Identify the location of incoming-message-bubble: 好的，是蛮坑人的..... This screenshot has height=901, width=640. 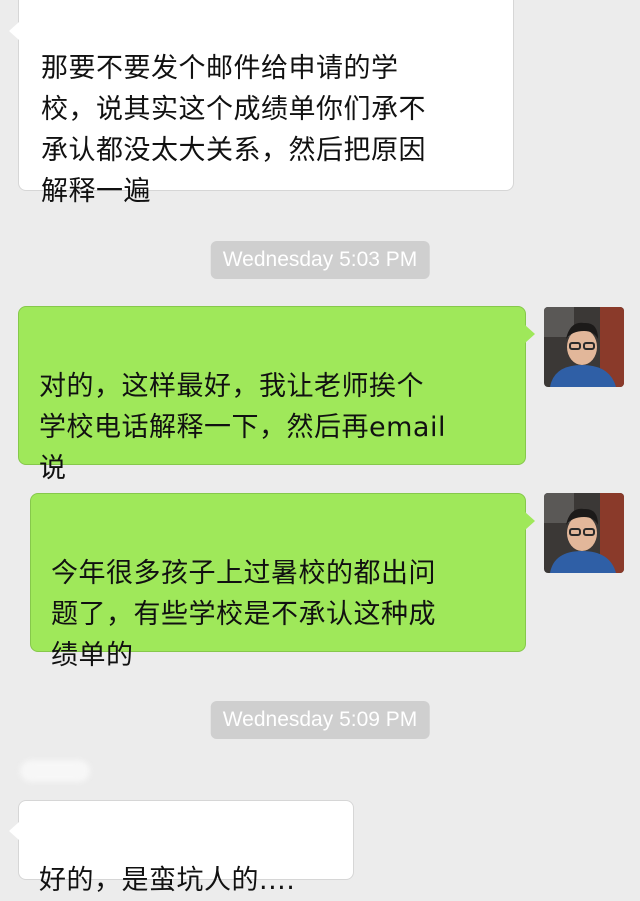
(186, 848).